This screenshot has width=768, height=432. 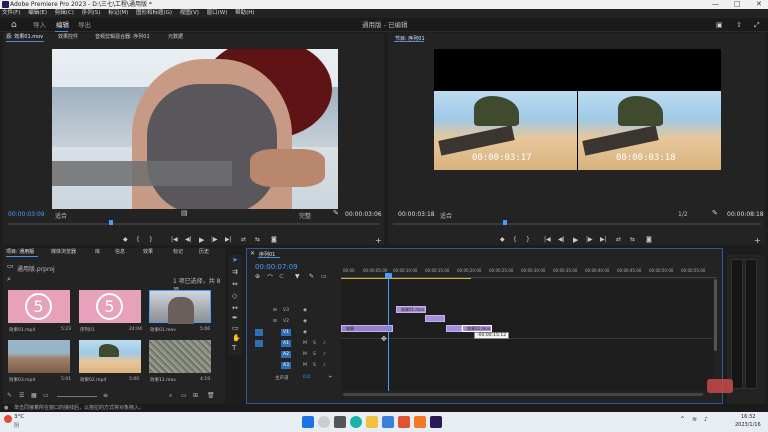 I want to click on clip-v1-b, so click(x=454, y=328).